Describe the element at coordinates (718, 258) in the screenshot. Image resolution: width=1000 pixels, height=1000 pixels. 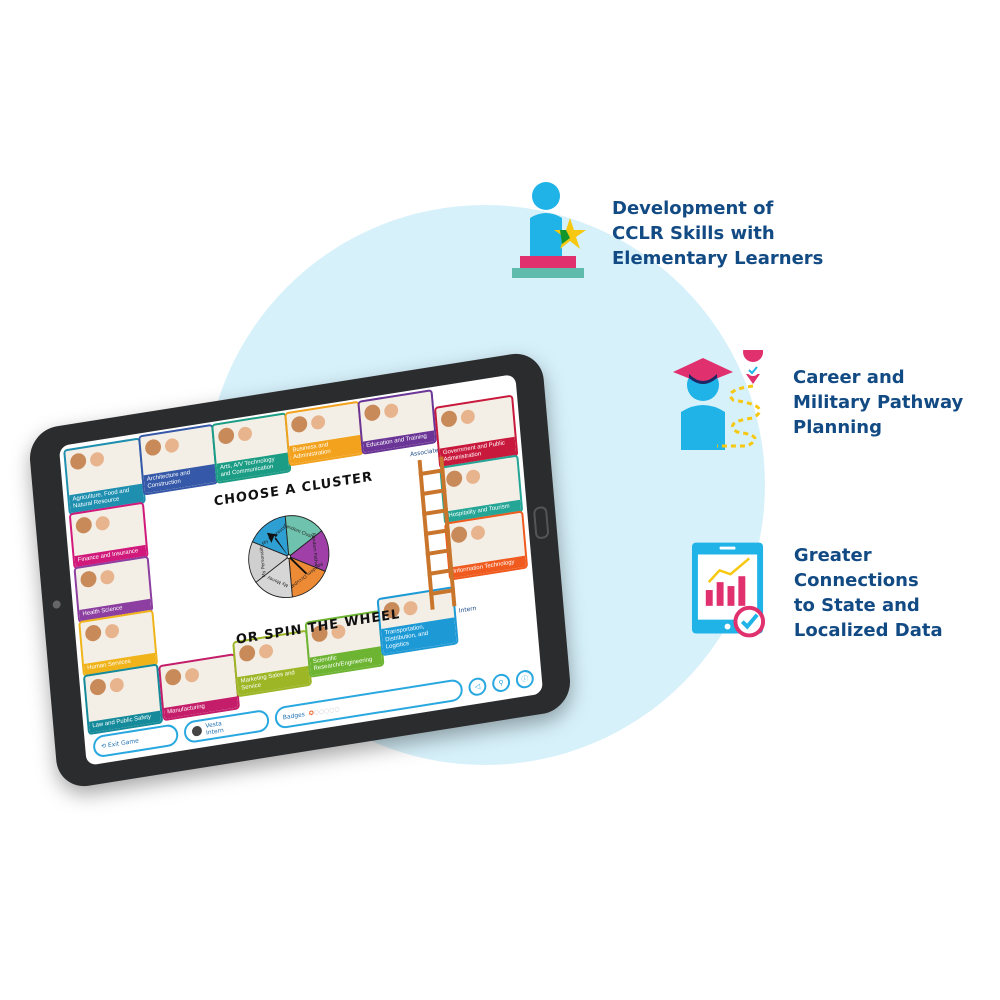
I see `feature-line: Elementary Learners` at that location.